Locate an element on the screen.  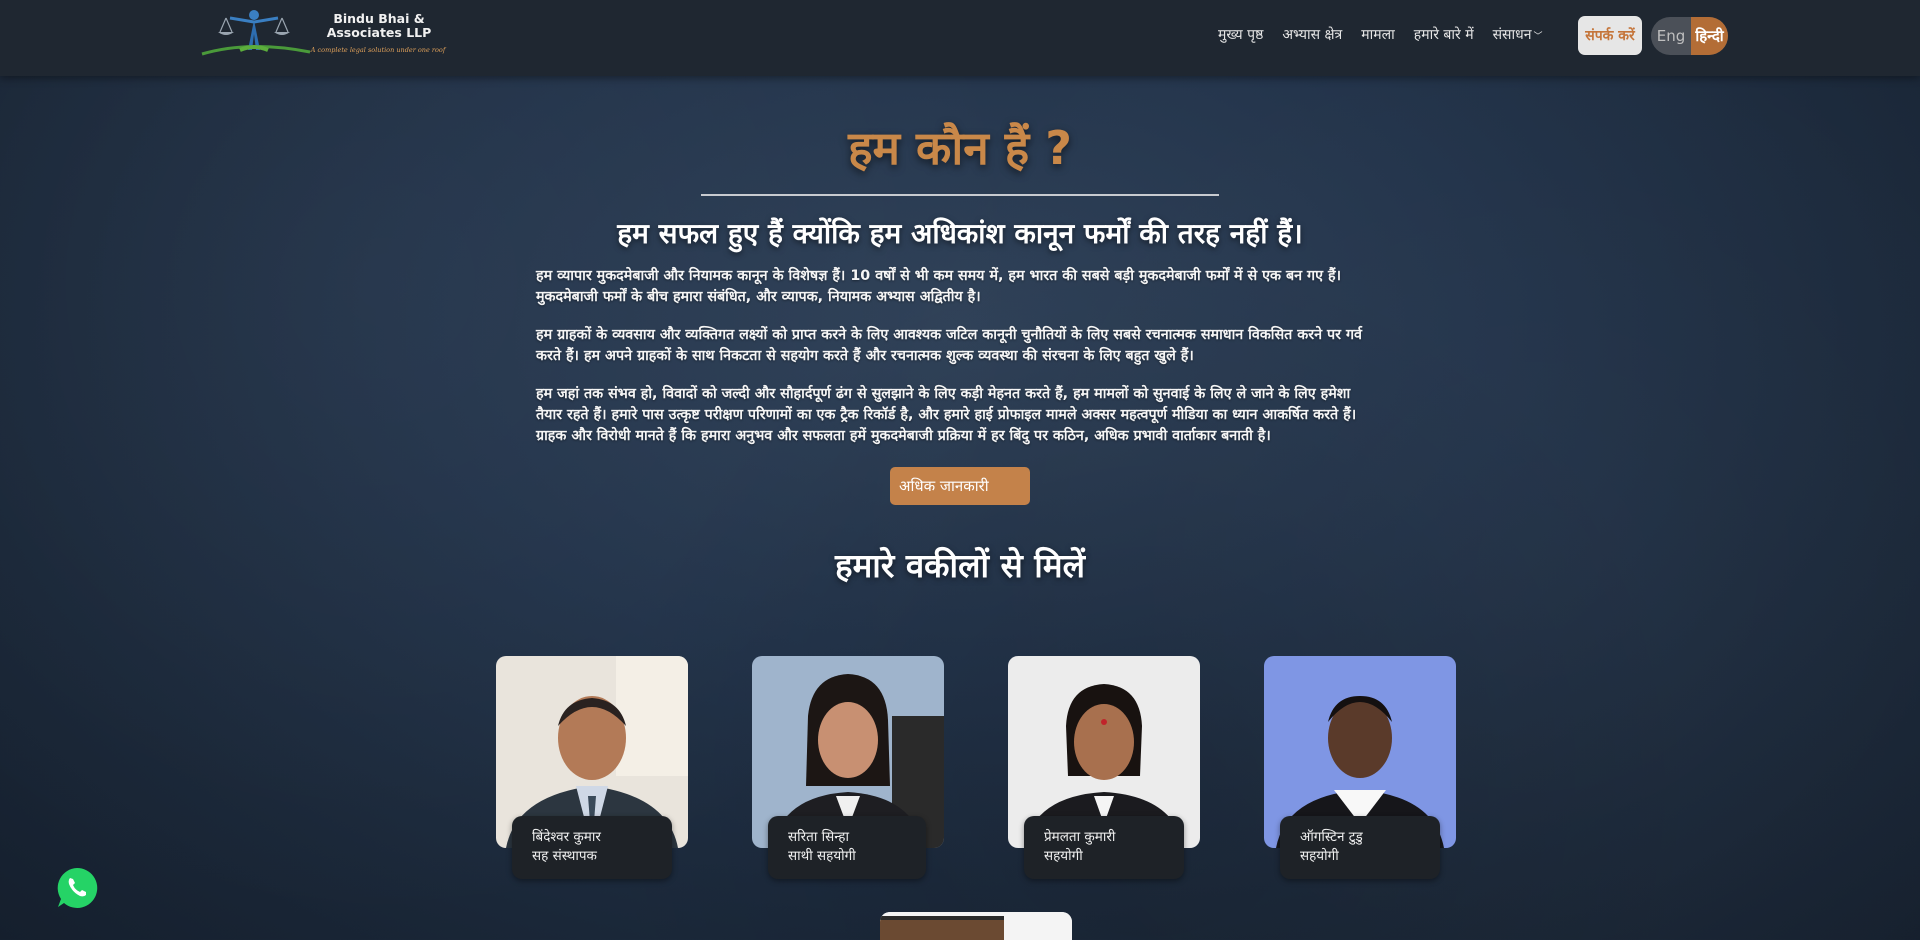
whatsapp-icon is located at coordinates (77, 888).